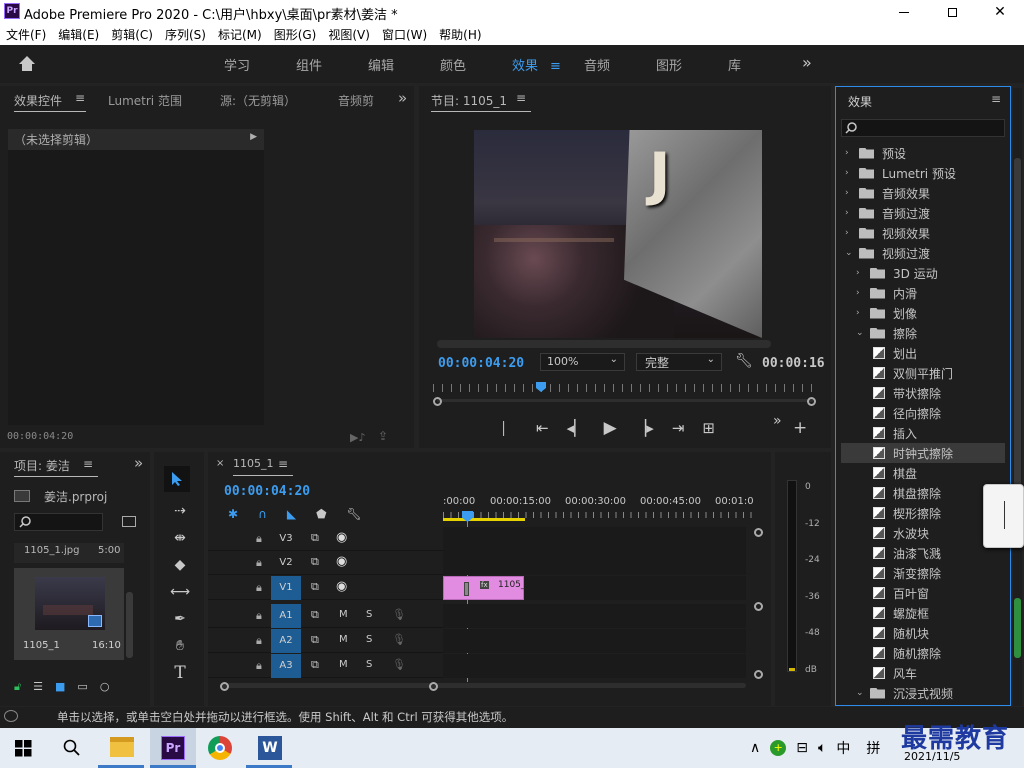 Image resolution: width=1024 pixels, height=768 pixels. Describe the element at coordinates (78, 34) in the screenshot. I see `menu-item-1: 编辑(E)` at that location.